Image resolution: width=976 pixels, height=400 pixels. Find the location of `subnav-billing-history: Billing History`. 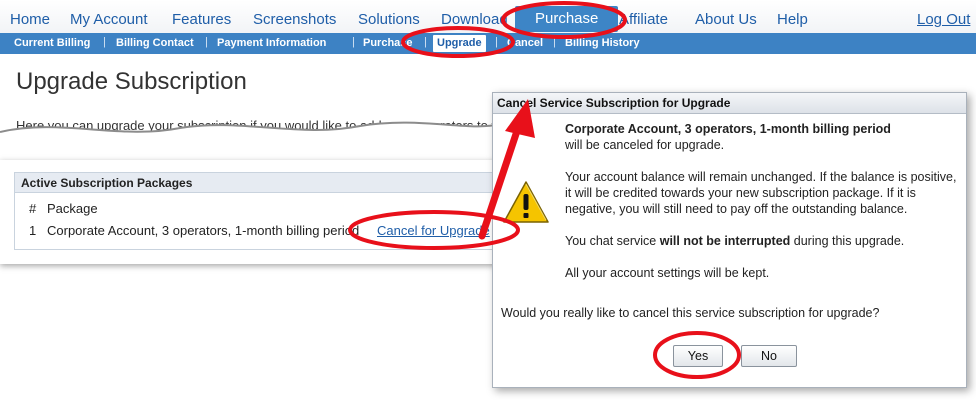

subnav-billing-history: Billing History is located at coordinates (602, 43).